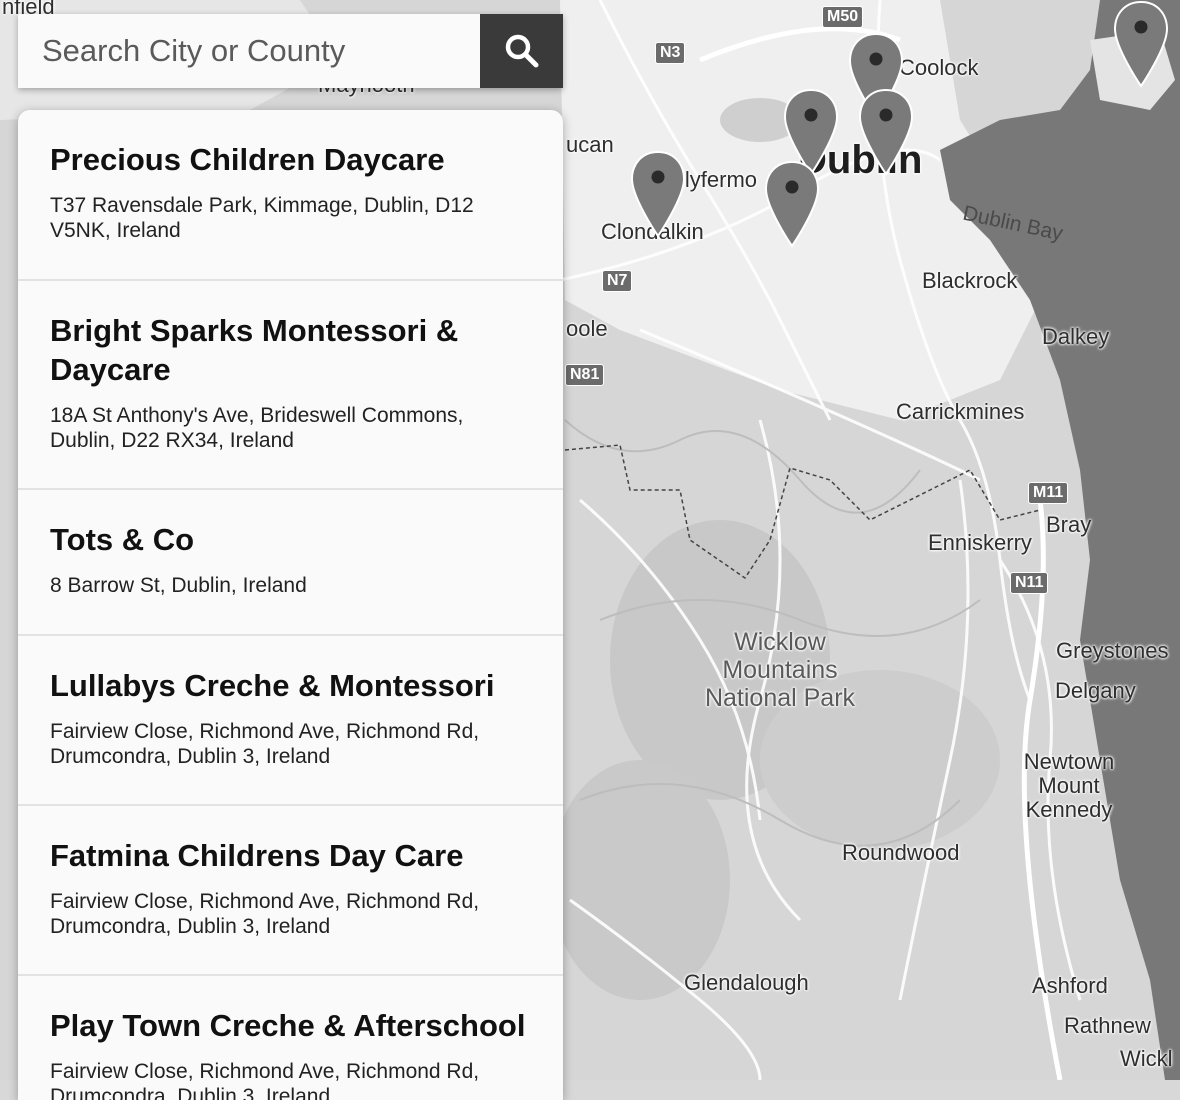 This screenshot has height=1100, width=1180. I want to click on map-label-wicklow: Wickl, so click(1146, 1058).